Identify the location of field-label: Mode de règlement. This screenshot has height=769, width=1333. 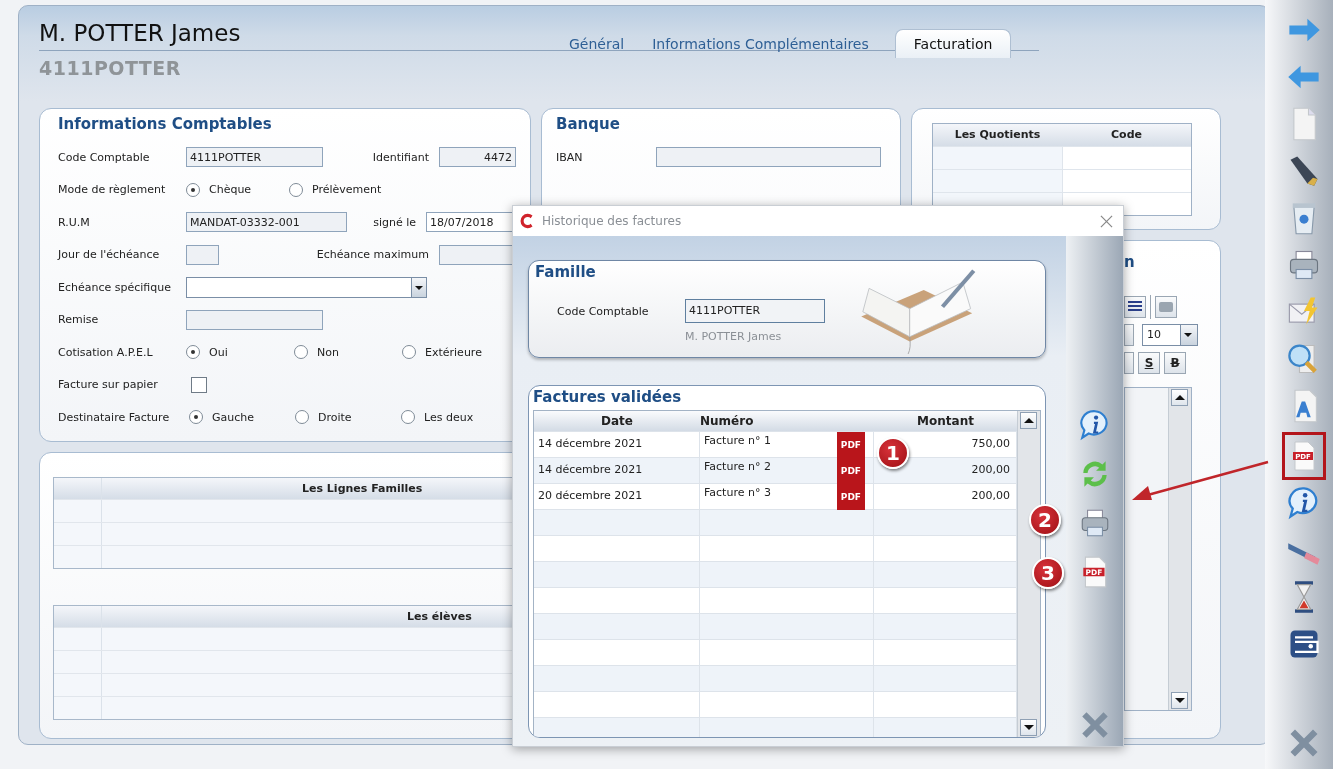
(112, 190).